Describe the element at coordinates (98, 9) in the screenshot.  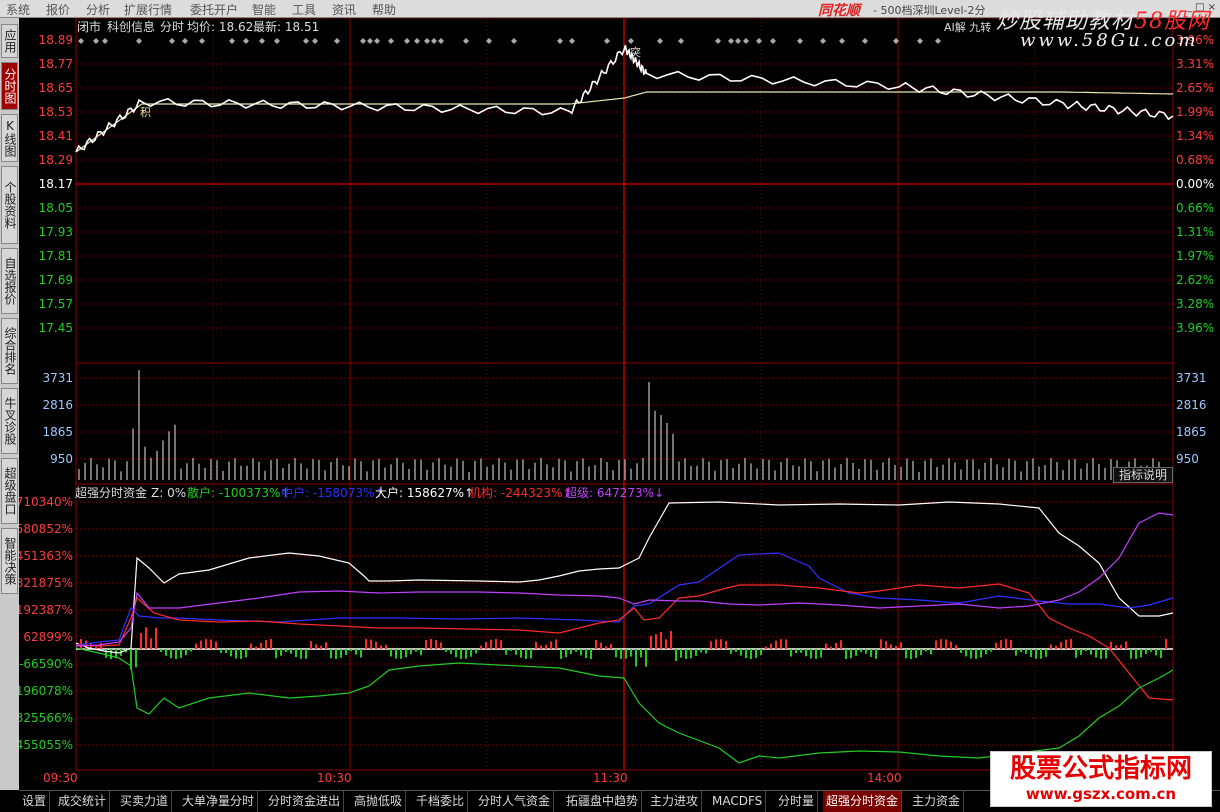
I see `menu-analysis: 分析` at that location.